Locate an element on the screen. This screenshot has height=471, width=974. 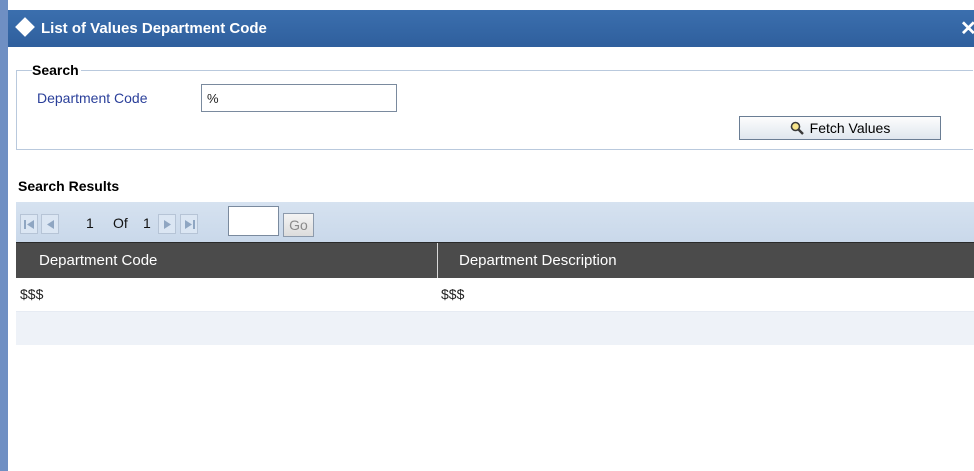
next-page-button is located at coordinates (167, 224).